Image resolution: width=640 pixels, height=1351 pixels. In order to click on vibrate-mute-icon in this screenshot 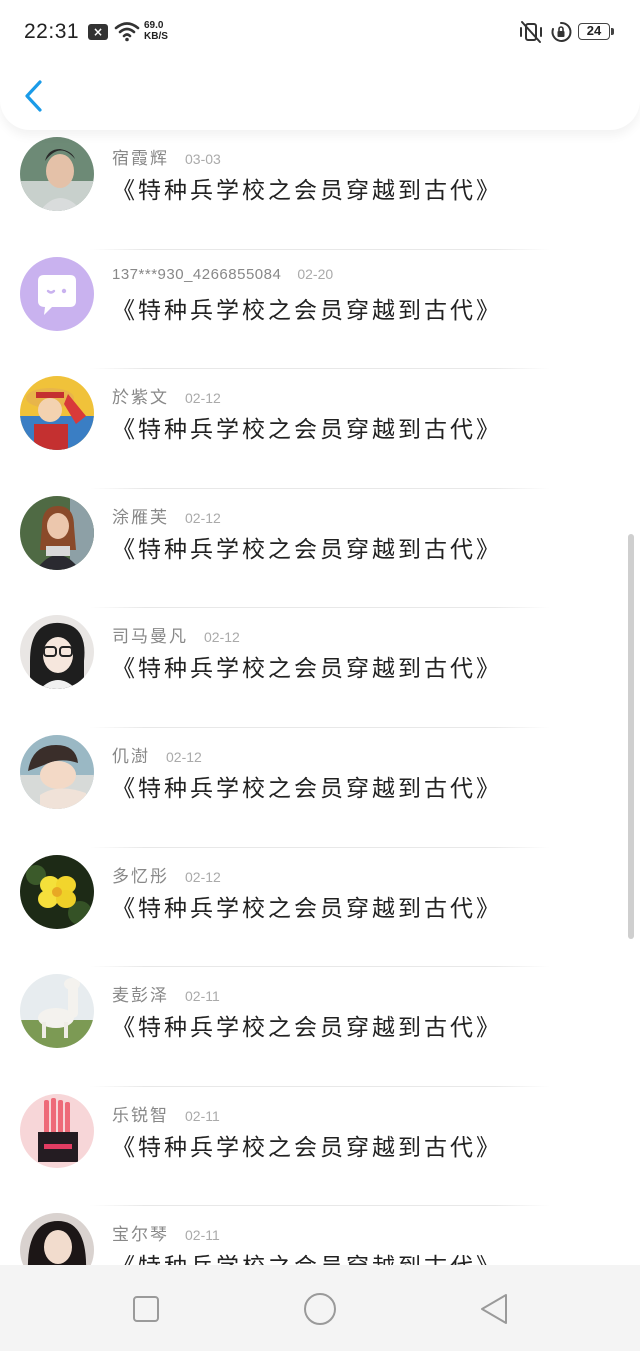, I will do `click(531, 32)`.